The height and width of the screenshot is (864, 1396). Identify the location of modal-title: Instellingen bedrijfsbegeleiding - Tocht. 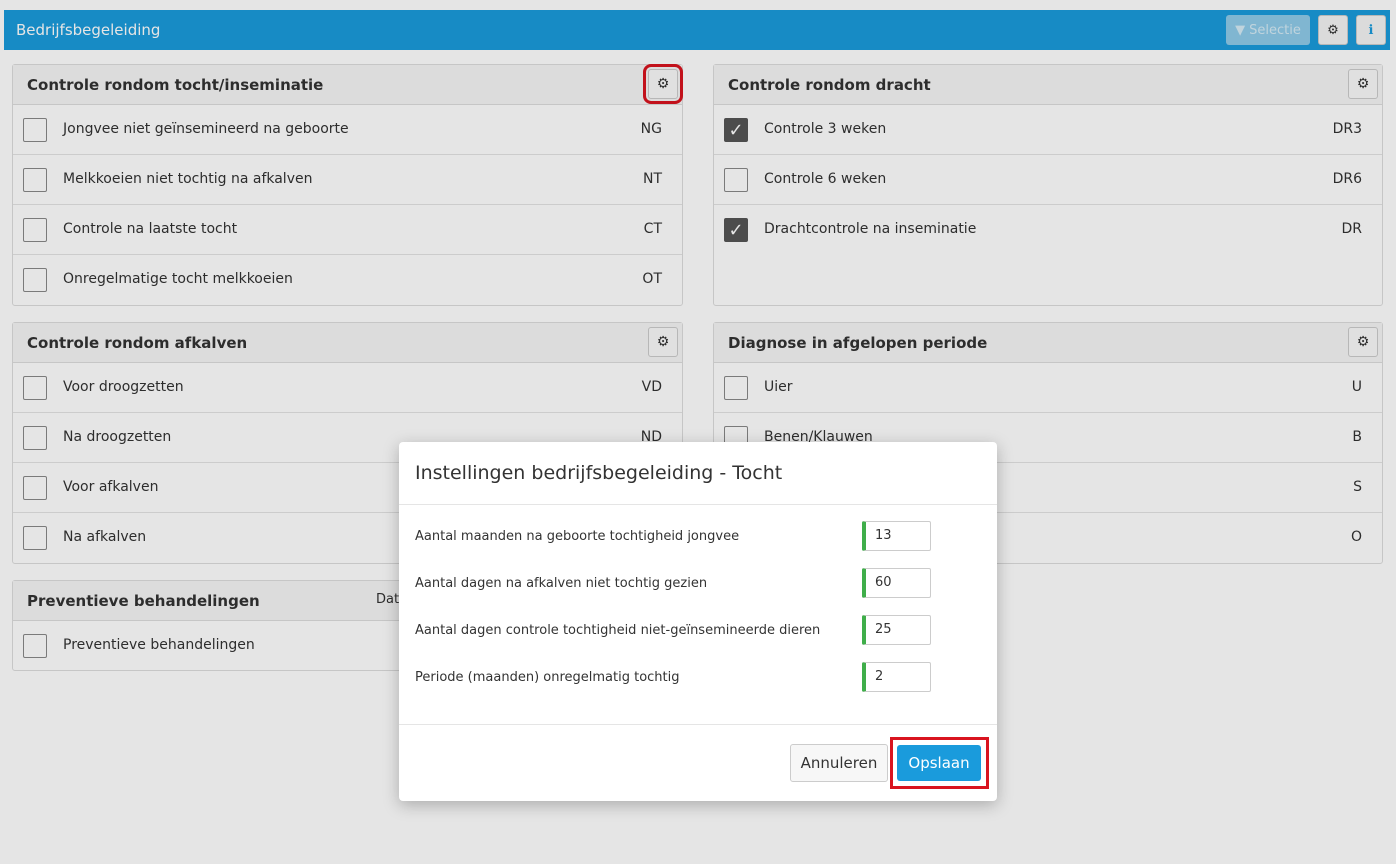
(599, 473).